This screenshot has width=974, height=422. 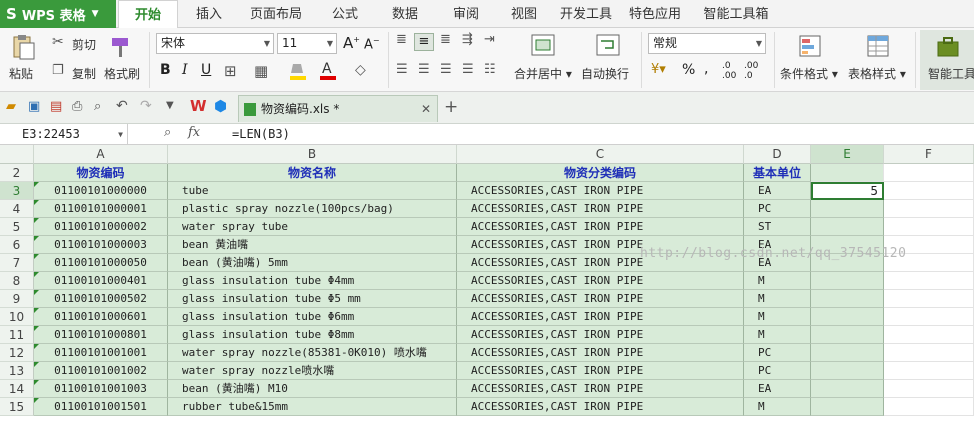 What do you see at coordinates (276, 14) in the screenshot?
I see `tab-menu-2: 页面布局` at bounding box center [276, 14].